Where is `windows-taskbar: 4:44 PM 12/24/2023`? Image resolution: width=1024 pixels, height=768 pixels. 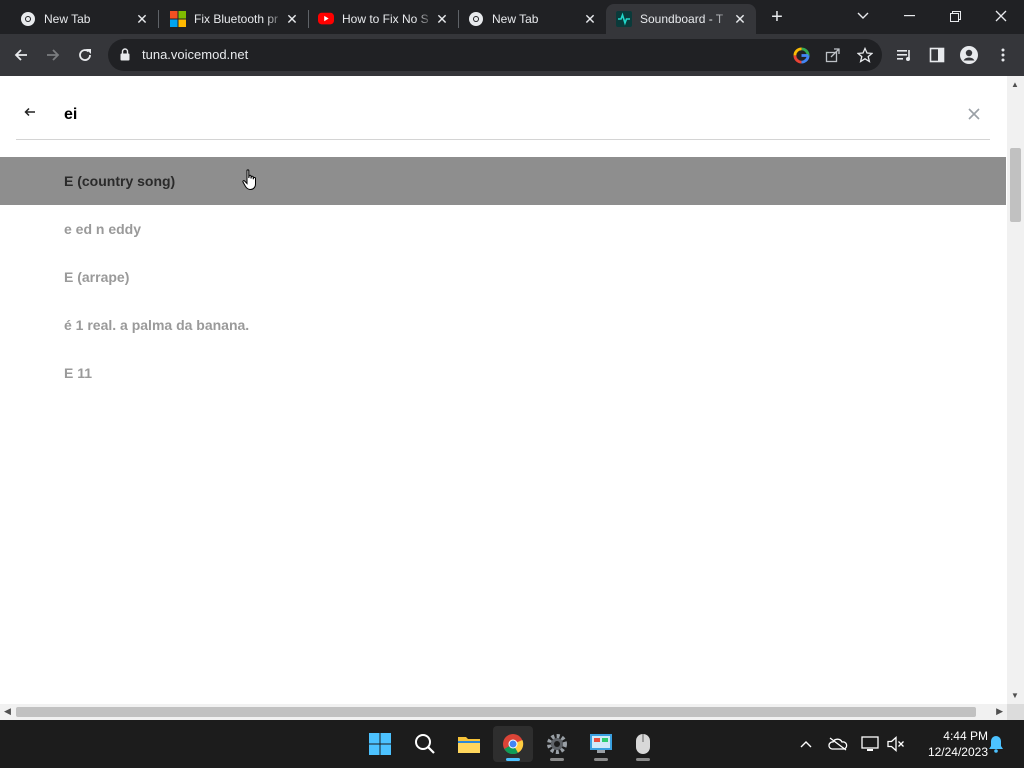
windows-taskbar: 4:44 PM 12/24/2023 is located at coordinates (512, 744).